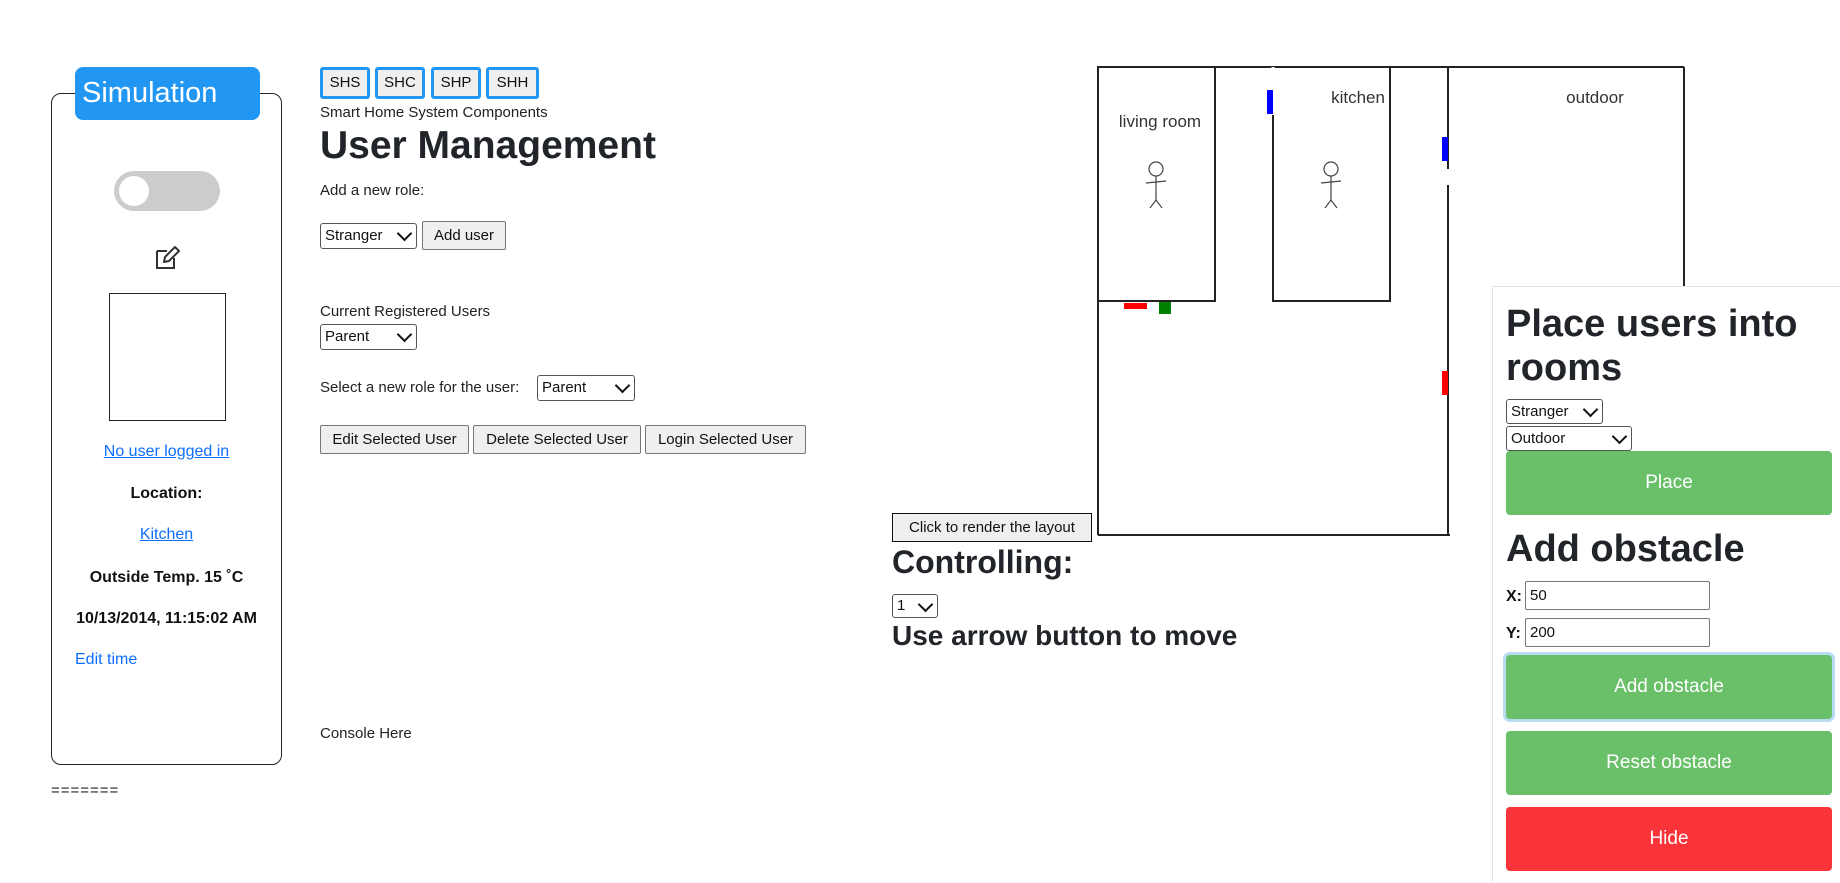  What do you see at coordinates (1065, 635) in the screenshot?
I see `move-hint: Use arrow button to move` at bounding box center [1065, 635].